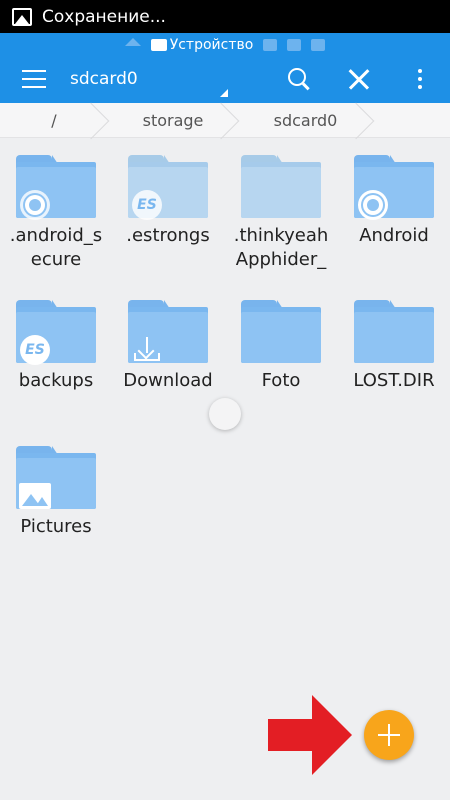 The image size is (450, 800). What do you see at coordinates (420, 79) in the screenshot?
I see `more-options-icon` at bounding box center [420, 79].